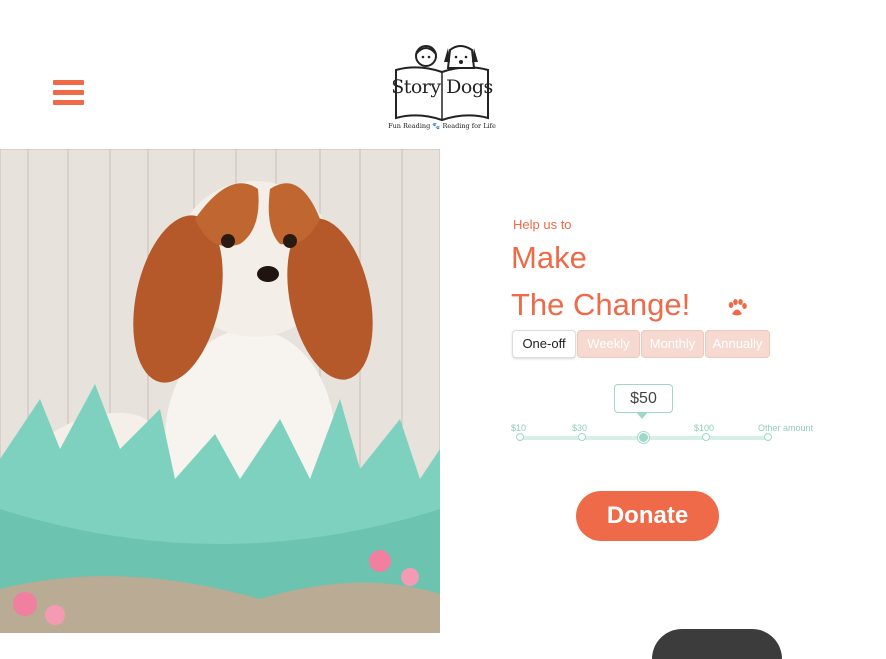  Describe the element at coordinates (608, 344) in the screenshot. I see `tab-weekly: Weekly` at that location.